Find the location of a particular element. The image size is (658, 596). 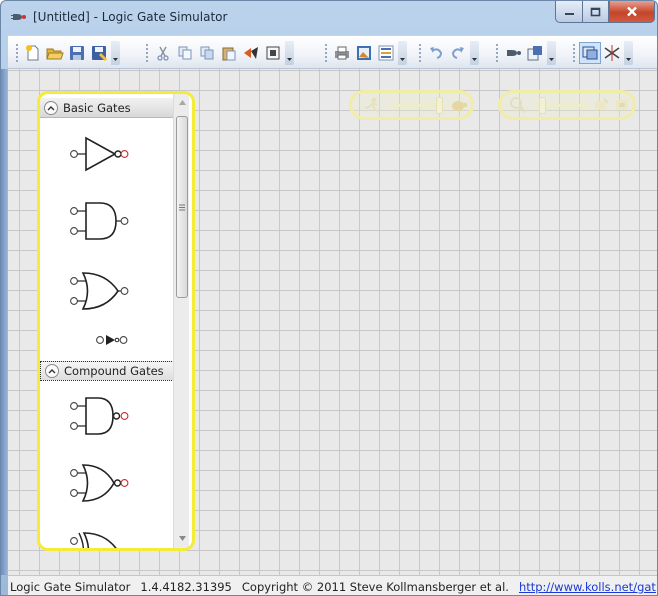

history-toolbar-group is located at coordinates (447, 53).